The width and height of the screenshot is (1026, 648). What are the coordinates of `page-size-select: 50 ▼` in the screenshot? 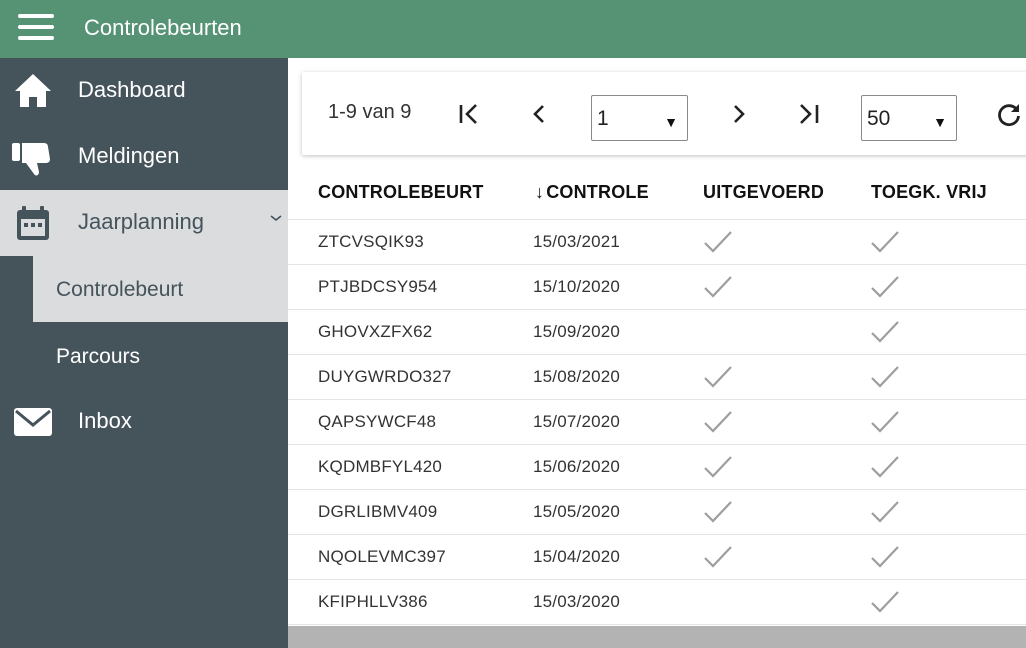 It's located at (909, 118).